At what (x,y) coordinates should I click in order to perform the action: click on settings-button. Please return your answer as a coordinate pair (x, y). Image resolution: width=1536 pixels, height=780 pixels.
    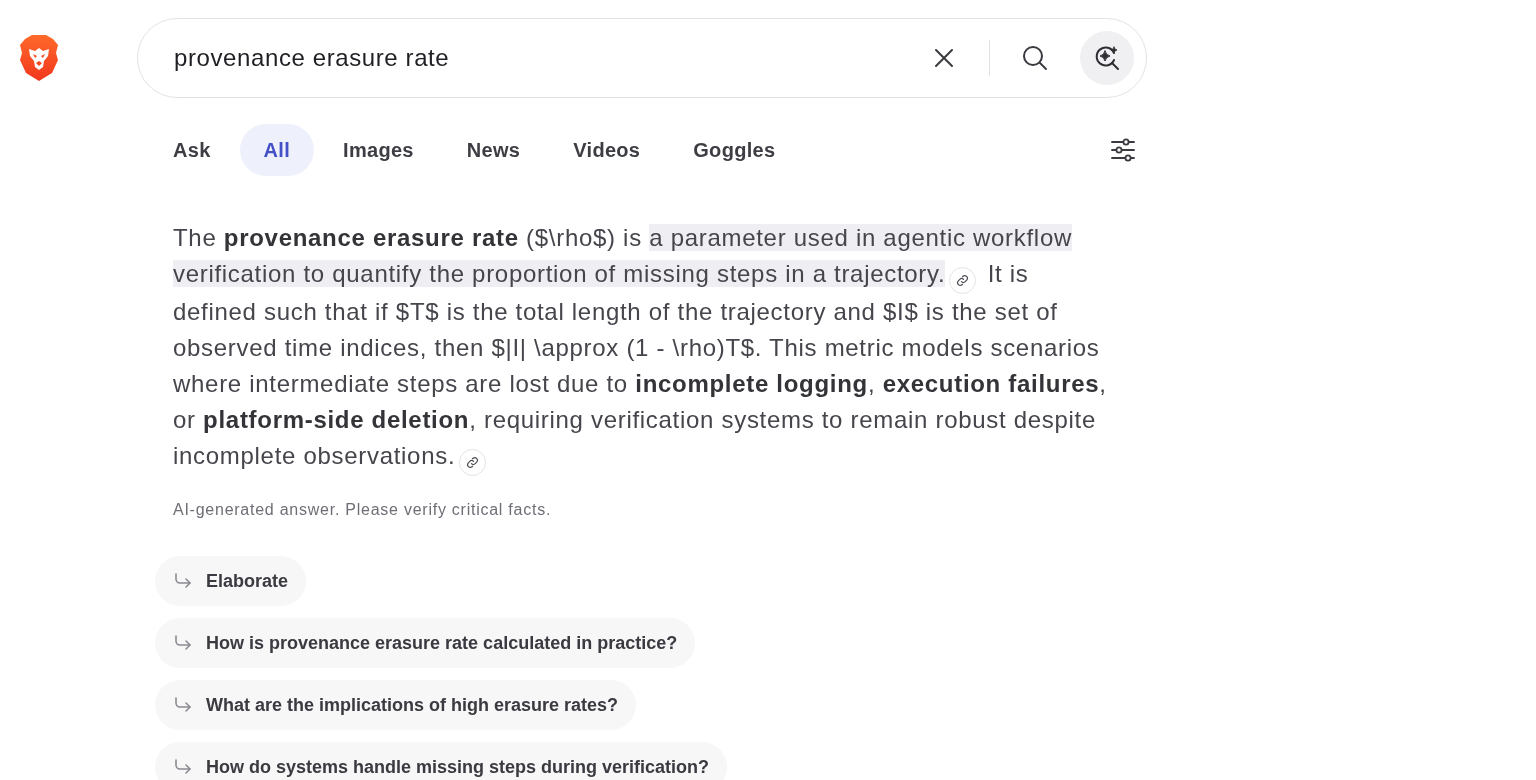
    Looking at the image, I should click on (1123, 150).